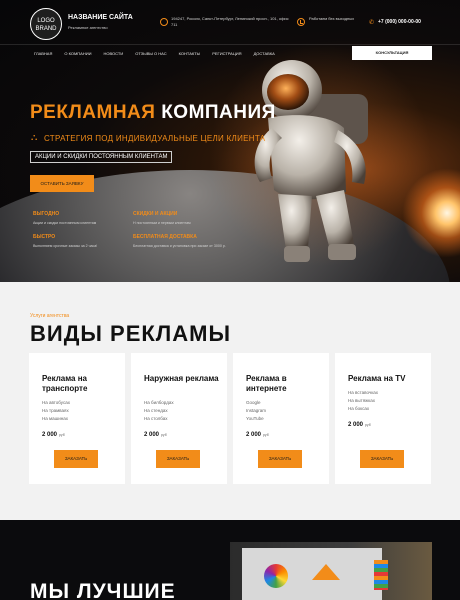  Describe the element at coordinates (264, 53) in the screenshot. I see `nav-item-delivery: Доставка` at that location.